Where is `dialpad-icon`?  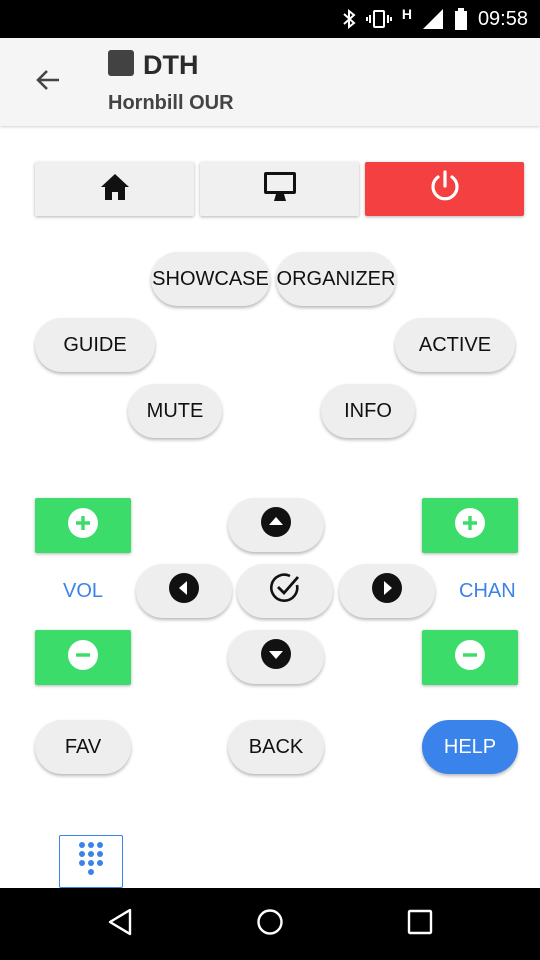 dialpad-icon is located at coordinates (91, 861).